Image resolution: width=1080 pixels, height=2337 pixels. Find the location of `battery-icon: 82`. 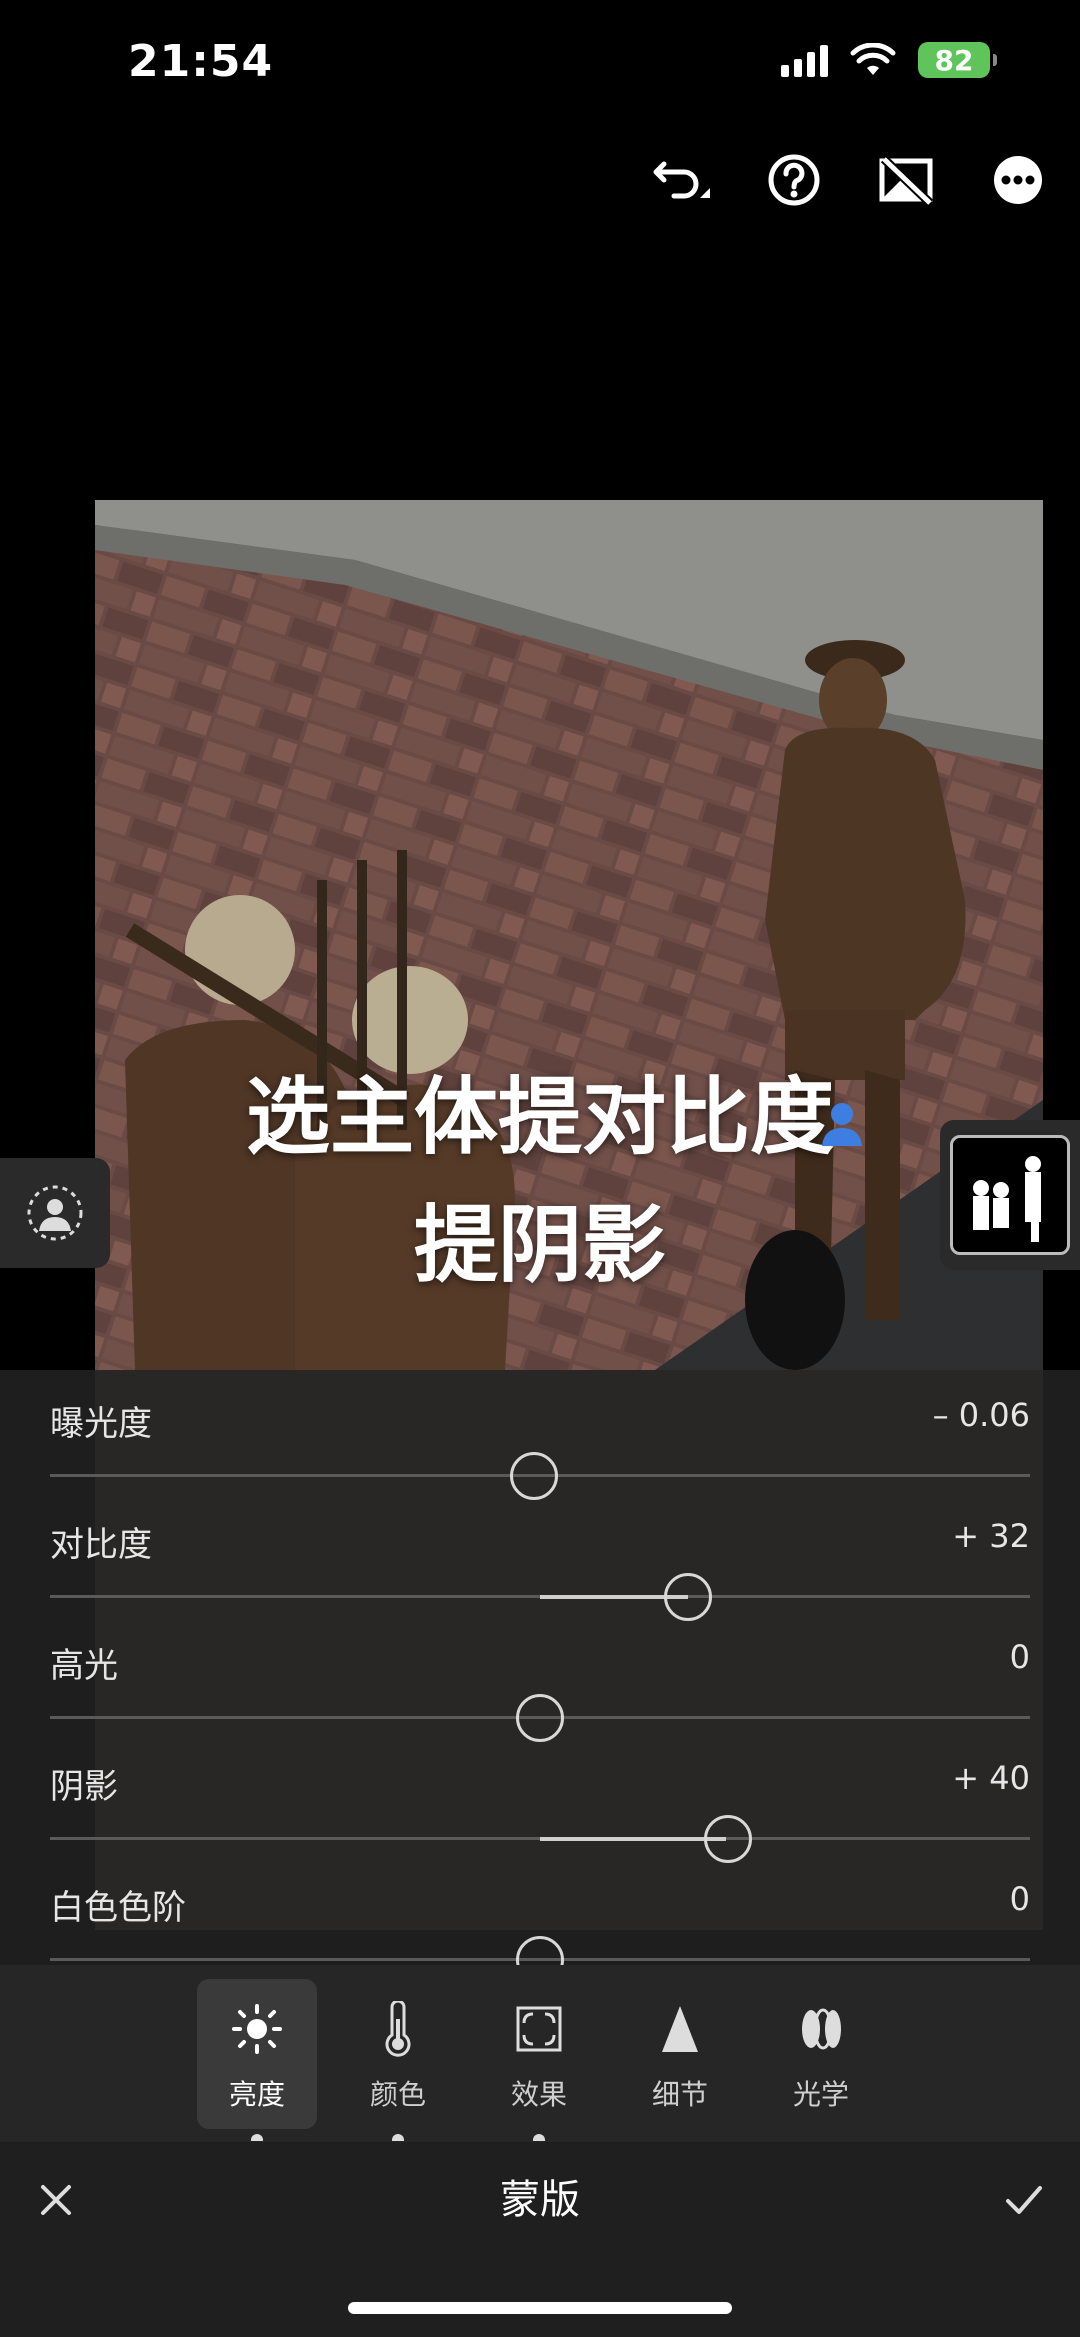

battery-icon: 82 is located at coordinates (957, 60).